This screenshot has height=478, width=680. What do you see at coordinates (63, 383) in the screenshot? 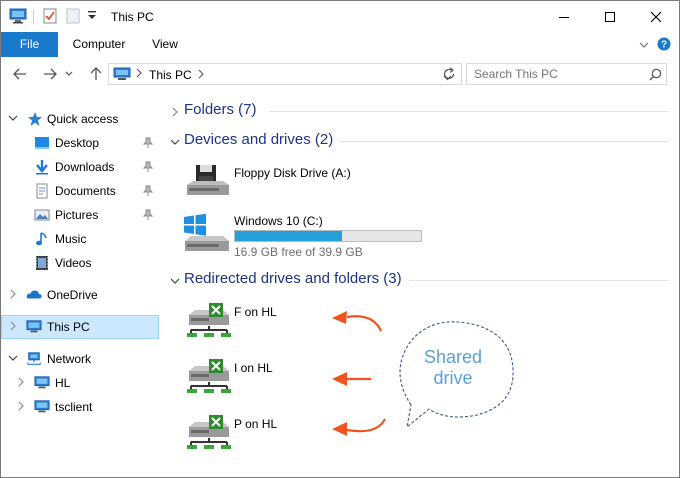
I see `sidebar-item-label: HL` at bounding box center [63, 383].